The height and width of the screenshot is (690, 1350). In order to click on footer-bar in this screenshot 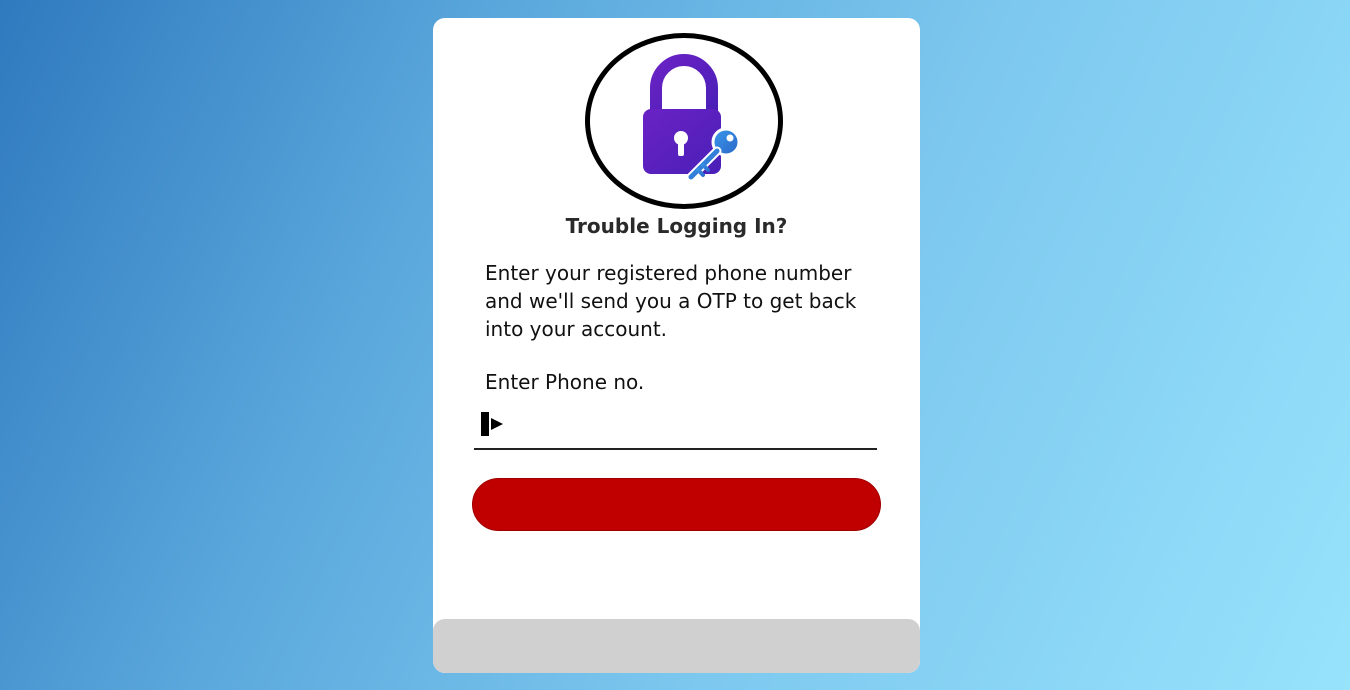, I will do `click(676, 646)`.